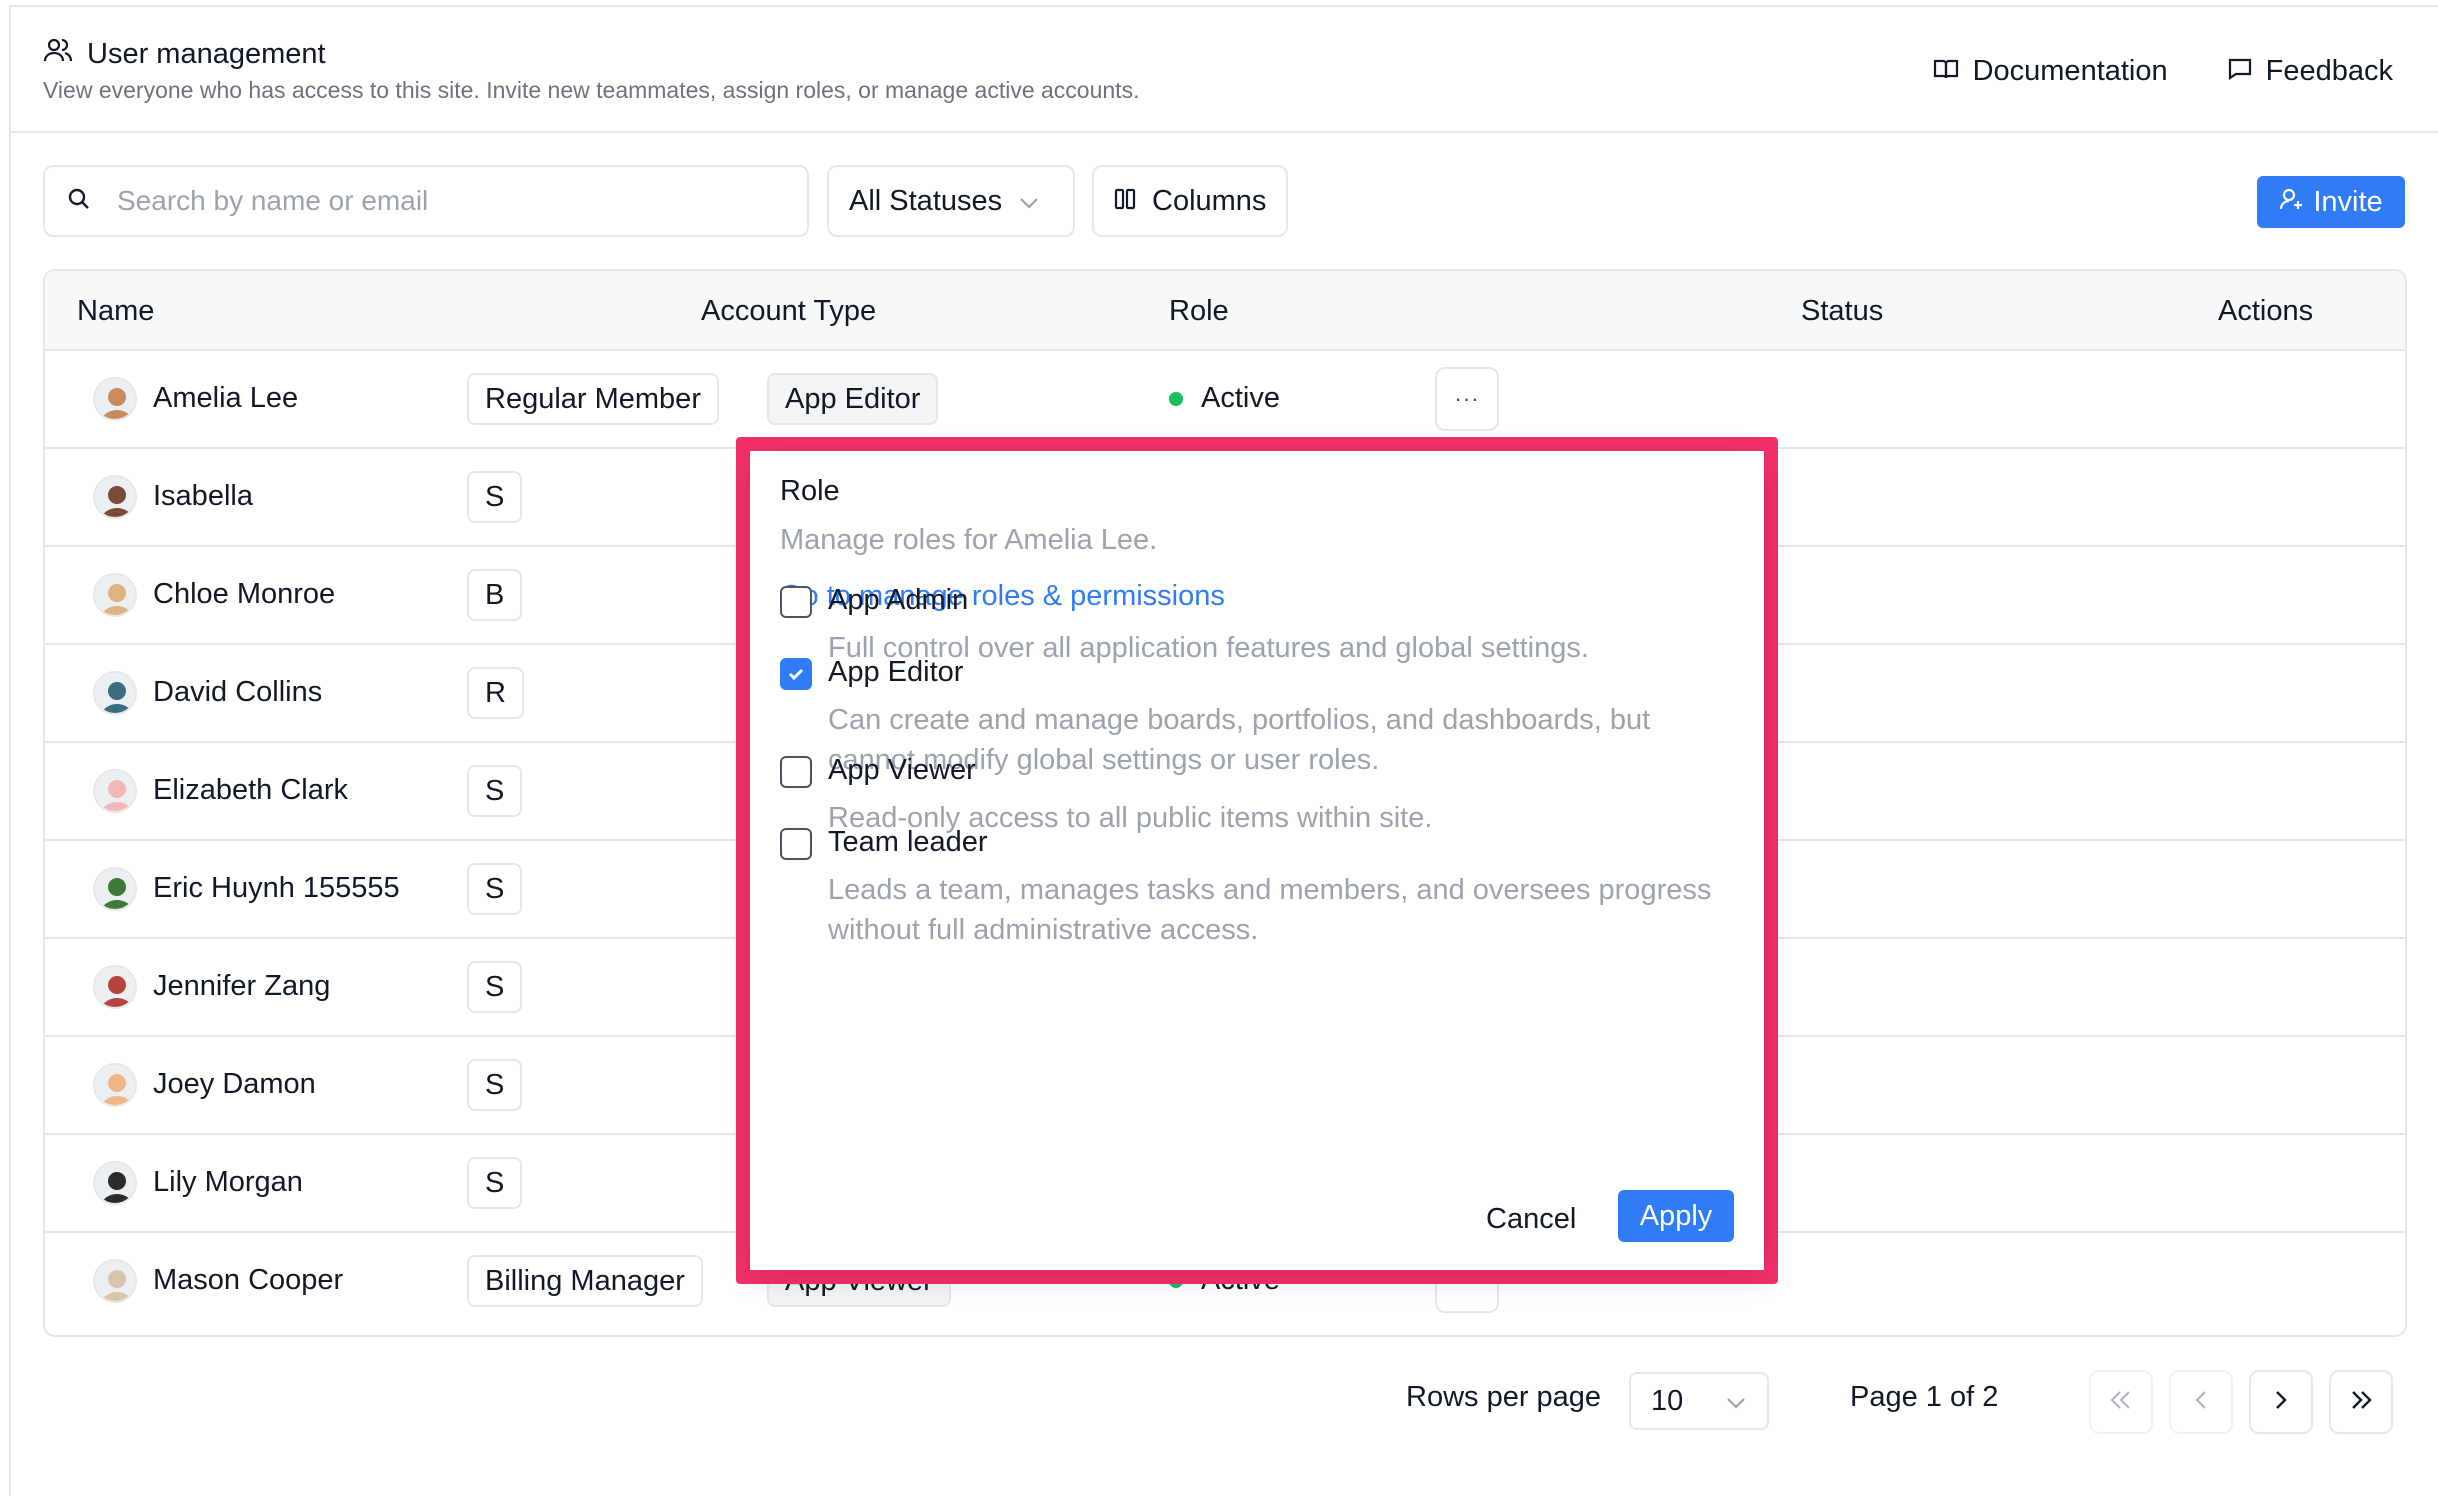 The width and height of the screenshot is (2438, 1496). I want to click on table-header: Name Account Type Role Status Actions, so click(1225, 311).